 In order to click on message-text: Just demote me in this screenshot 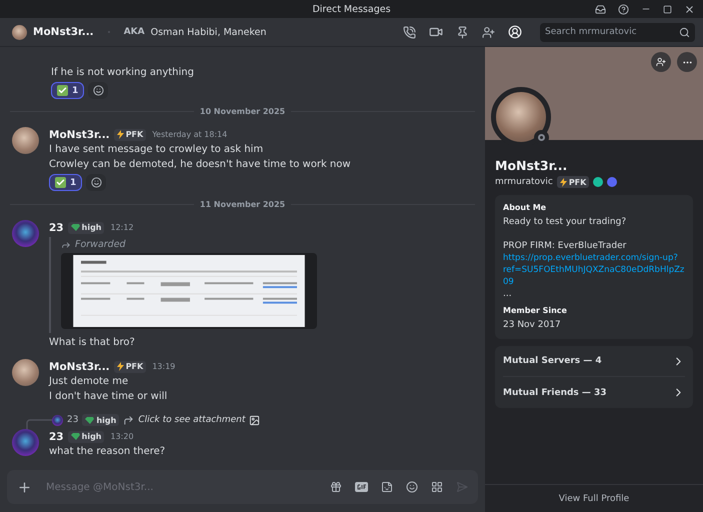, I will do `click(89, 382)`.